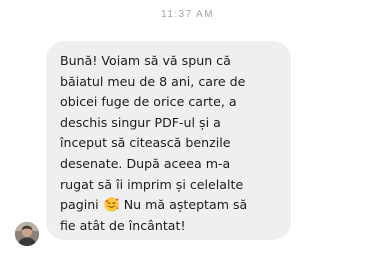 This screenshot has height=255, width=375. I want to click on message-line: băiatul meu de 8 ani, care de, so click(153, 81).